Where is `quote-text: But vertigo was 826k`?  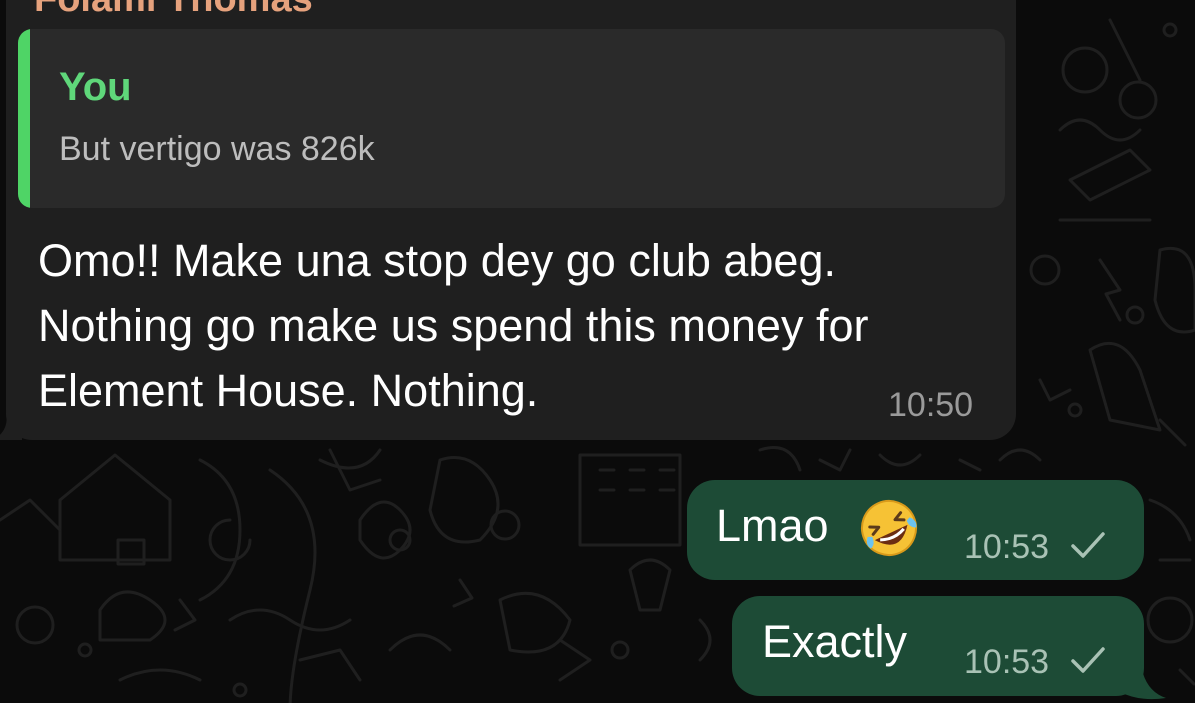
quote-text: But vertigo was 826k is located at coordinates (217, 149).